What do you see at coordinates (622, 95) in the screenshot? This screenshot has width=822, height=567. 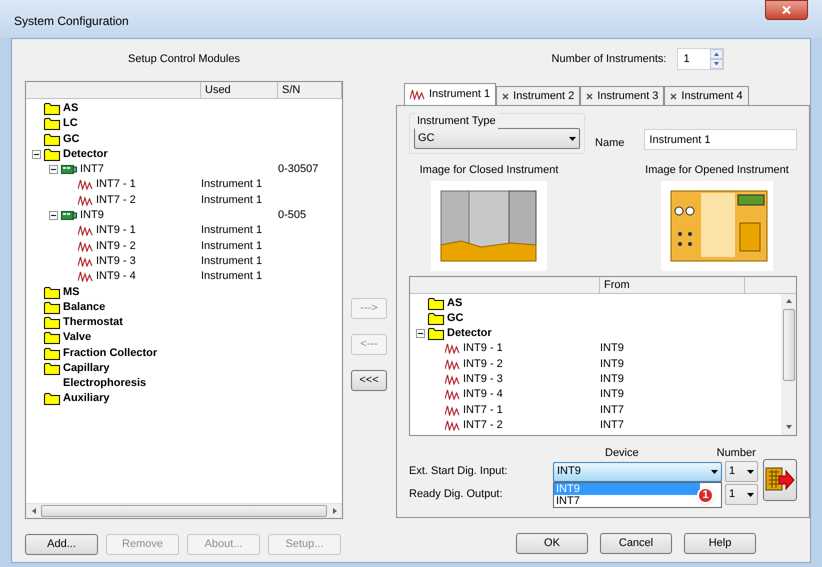 I see `tab: Instrument 3` at bounding box center [622, 95].